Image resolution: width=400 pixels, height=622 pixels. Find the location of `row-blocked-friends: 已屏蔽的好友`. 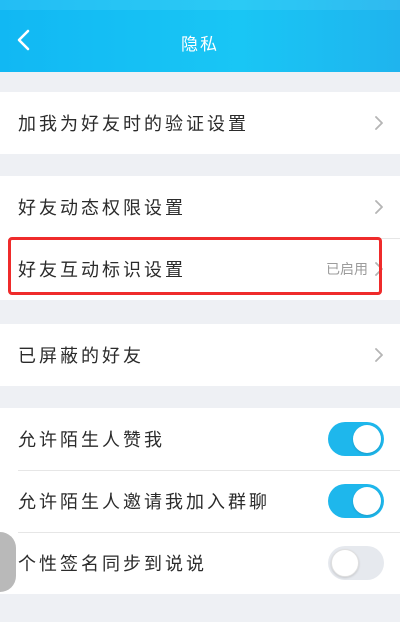

row-blocked-friends: 已屏蔽的好友 is located at coordinates (200, 355).